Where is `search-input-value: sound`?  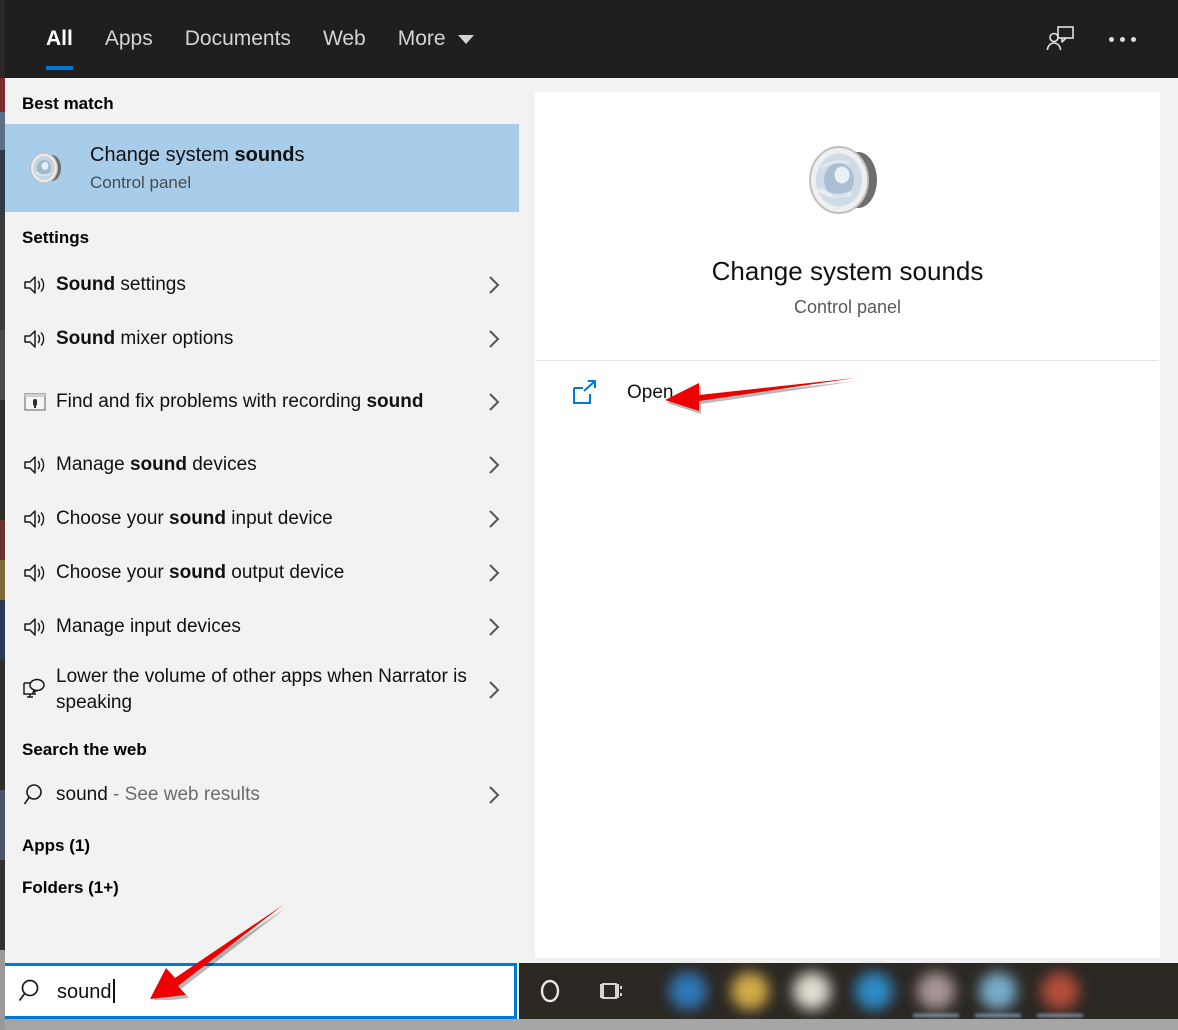 search-input-value: sound is located at coordinates (84, 991).